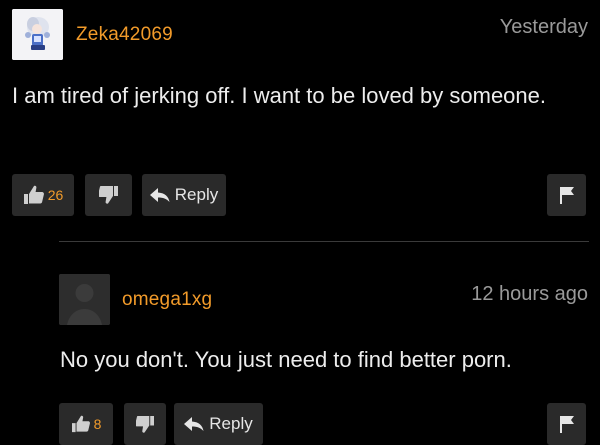  What do you see at coordinates (324, 241) in the screenshot?
I see `reply-divider` at bounding box center [324, 241].